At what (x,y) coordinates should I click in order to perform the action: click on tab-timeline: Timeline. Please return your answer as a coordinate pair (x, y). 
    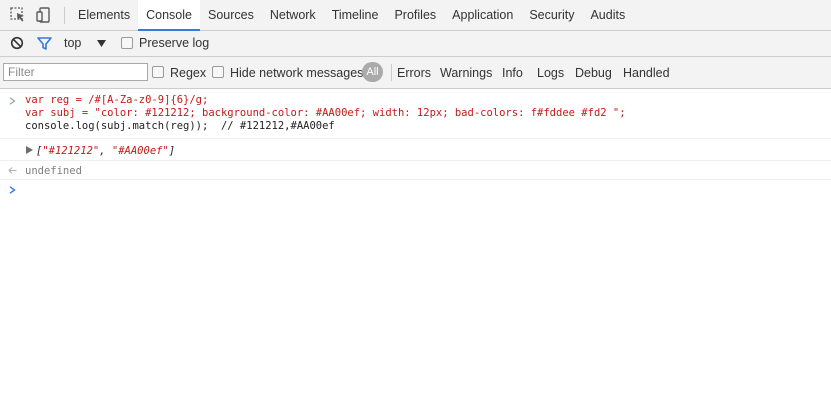
    Looking at the image, I should click on (355, 15).